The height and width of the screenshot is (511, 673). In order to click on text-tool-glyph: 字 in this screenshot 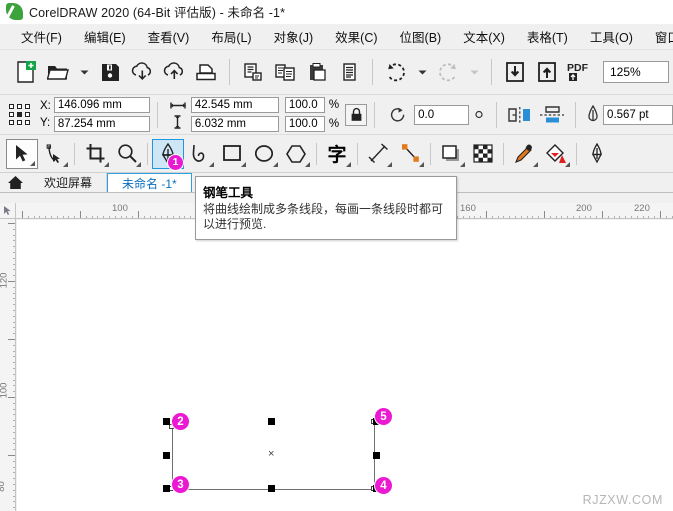, I will do `click(337, 155)`.